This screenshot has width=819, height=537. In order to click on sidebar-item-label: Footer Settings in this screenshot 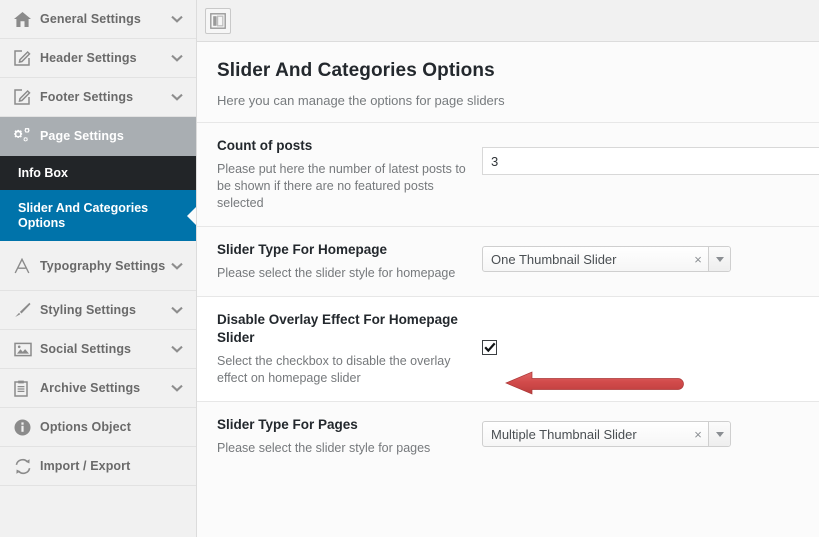, I will do `click(87, 97)`.